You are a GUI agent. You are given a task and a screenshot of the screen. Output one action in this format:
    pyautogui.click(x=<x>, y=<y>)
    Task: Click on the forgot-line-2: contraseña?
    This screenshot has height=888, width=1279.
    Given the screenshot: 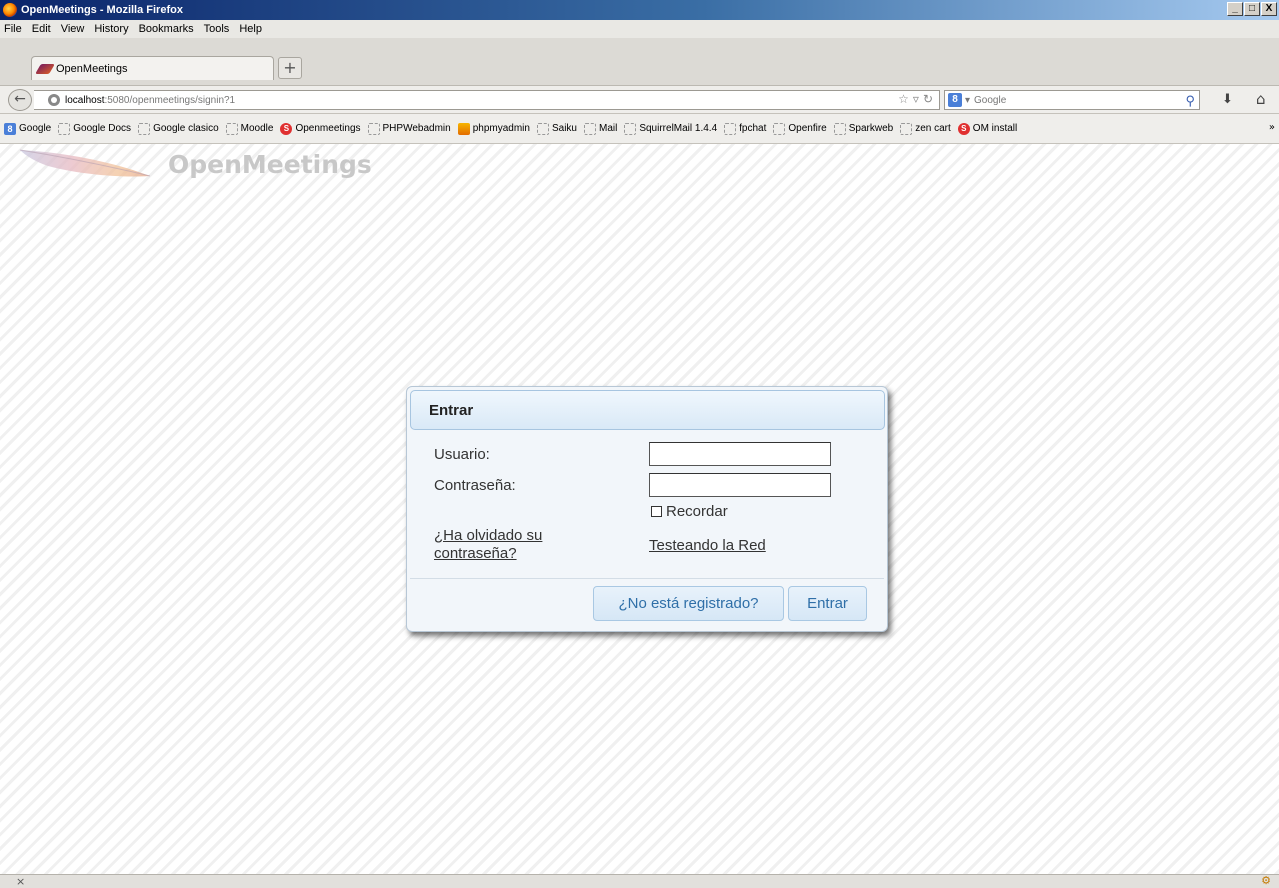 What is the action you would take?
    pyautogui.click(x=475, y=553)
    